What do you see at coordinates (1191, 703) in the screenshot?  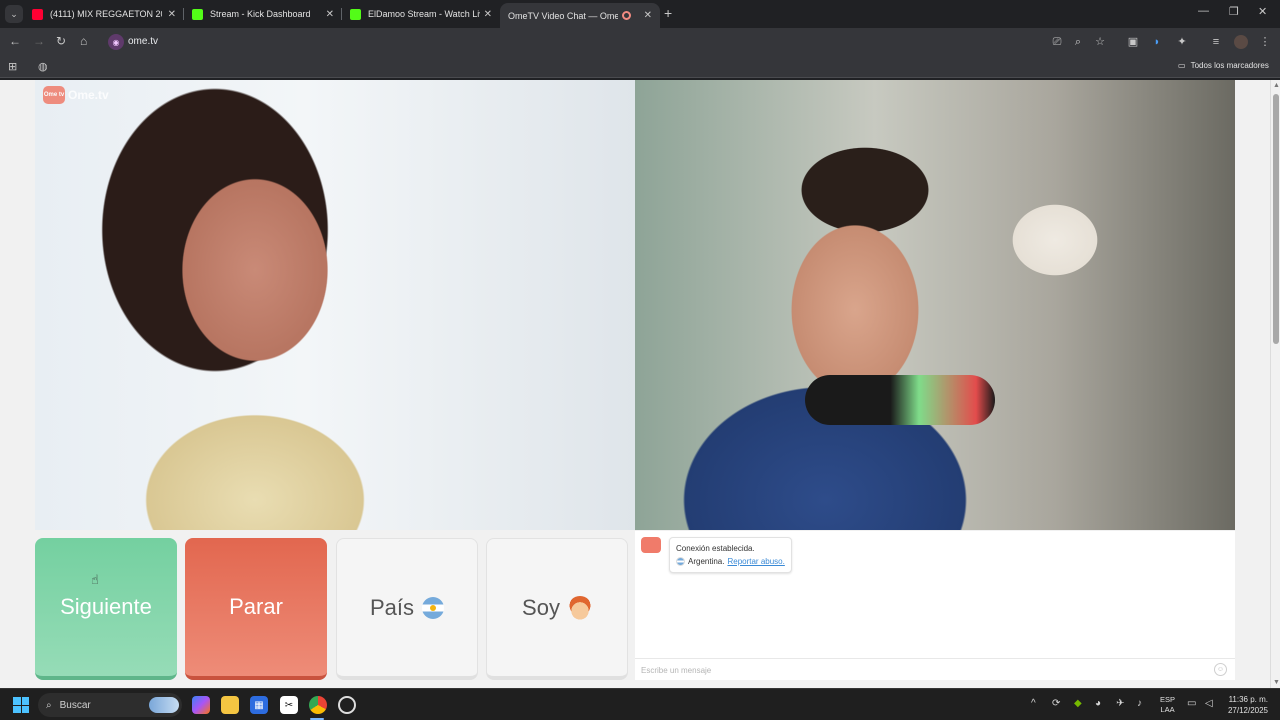 I see `network-icon: ▭` at bounding box center [1191, 703].